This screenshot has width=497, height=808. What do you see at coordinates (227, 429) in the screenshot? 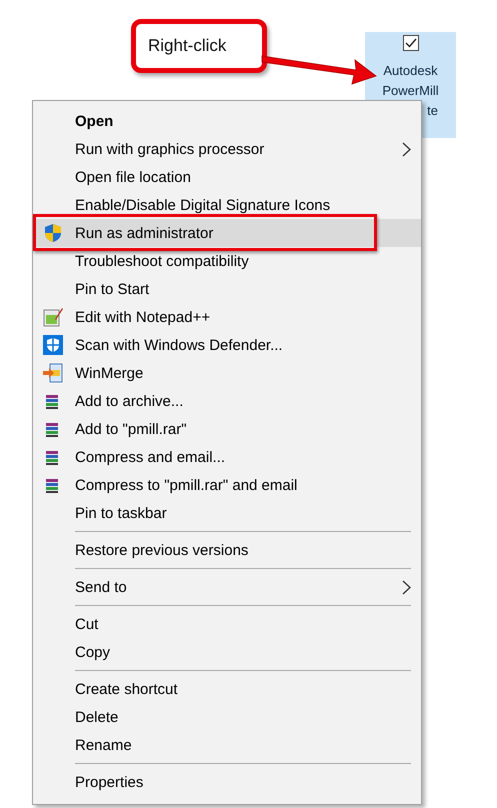
I see `menu-item: Add to "pmill.rar"` at bounding box center [227, 429].